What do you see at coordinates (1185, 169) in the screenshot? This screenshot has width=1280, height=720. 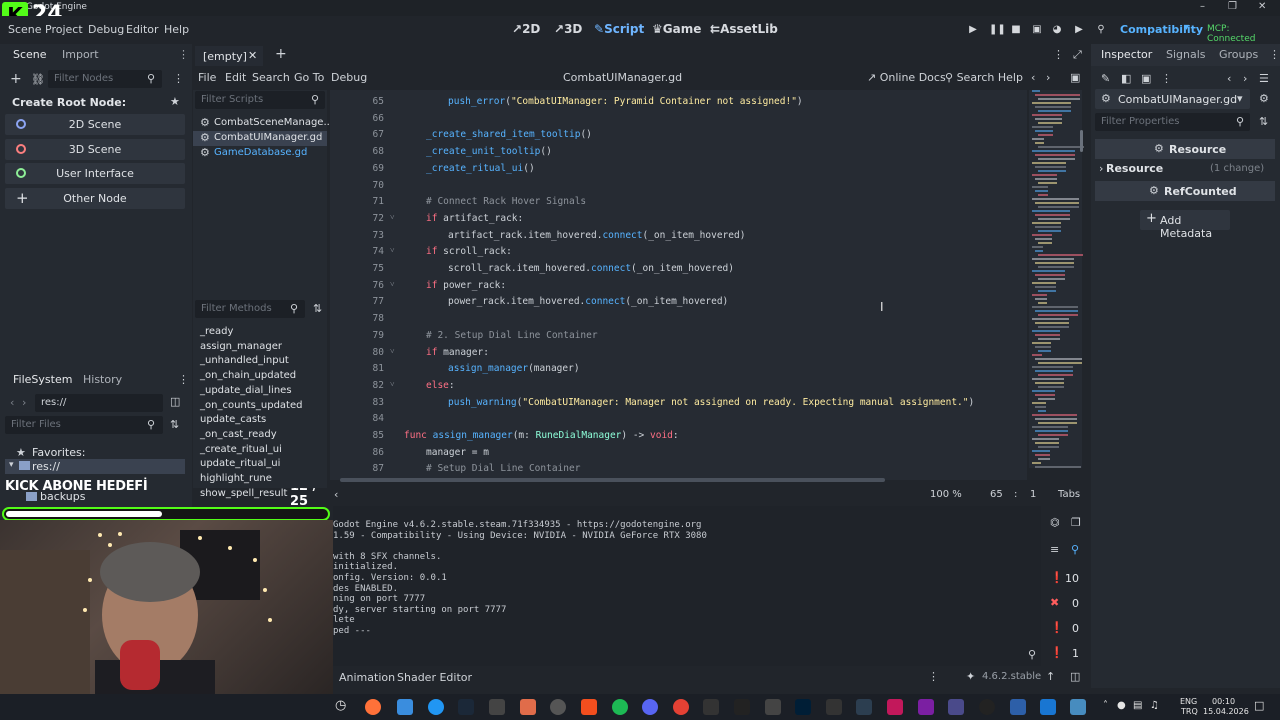 I see `resource-category-row: › Resource (1 change)` at bounding box center [1185, 169].